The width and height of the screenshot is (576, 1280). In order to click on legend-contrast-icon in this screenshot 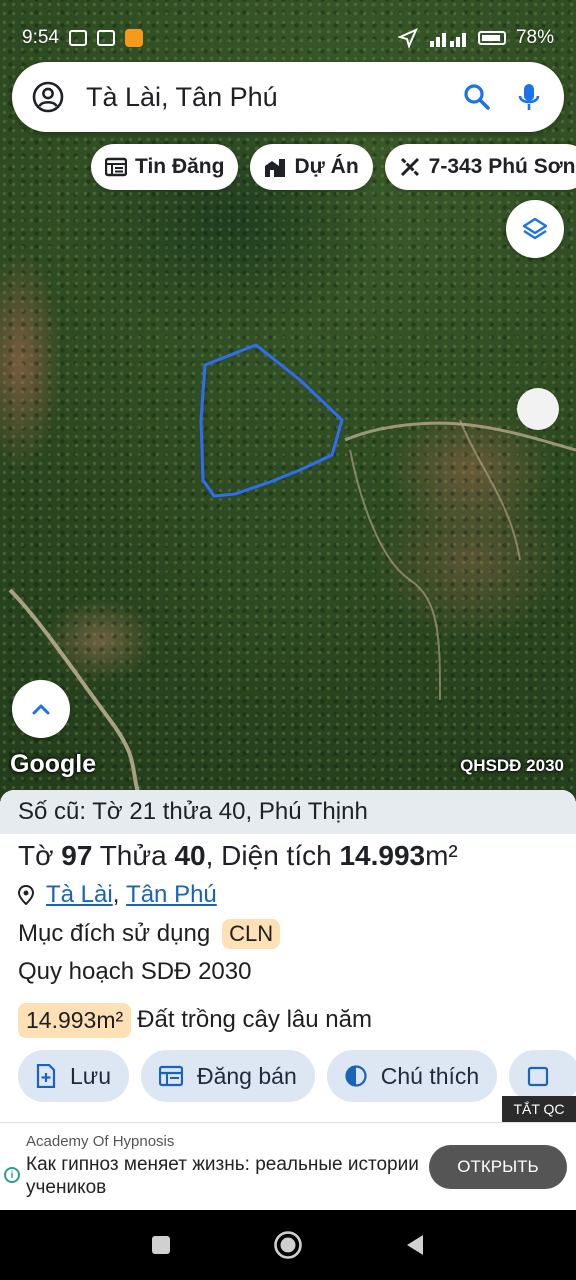, I will do `click(356, 1076)`.